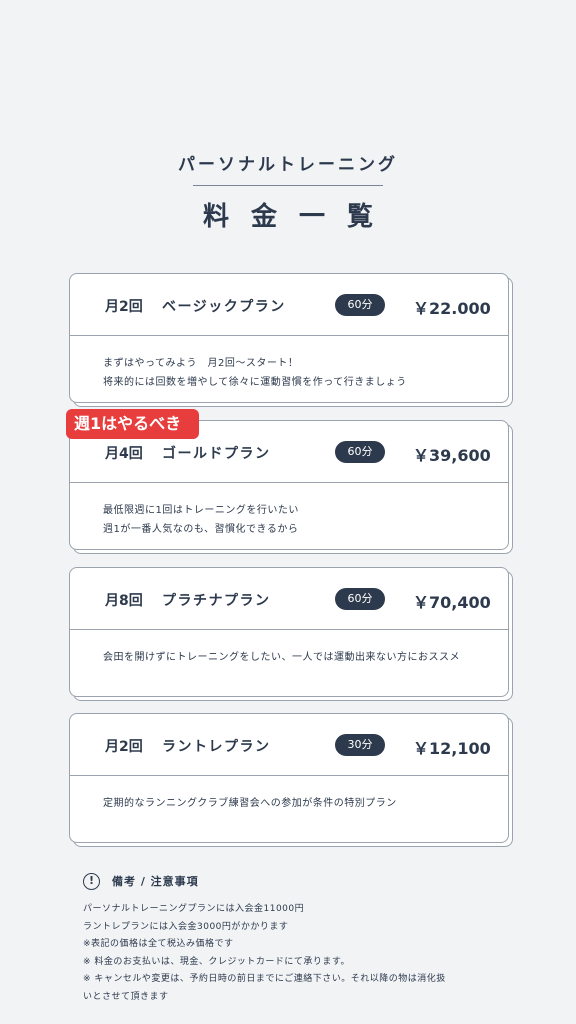  I want to click on subtitle-divider, so click(288, 185).